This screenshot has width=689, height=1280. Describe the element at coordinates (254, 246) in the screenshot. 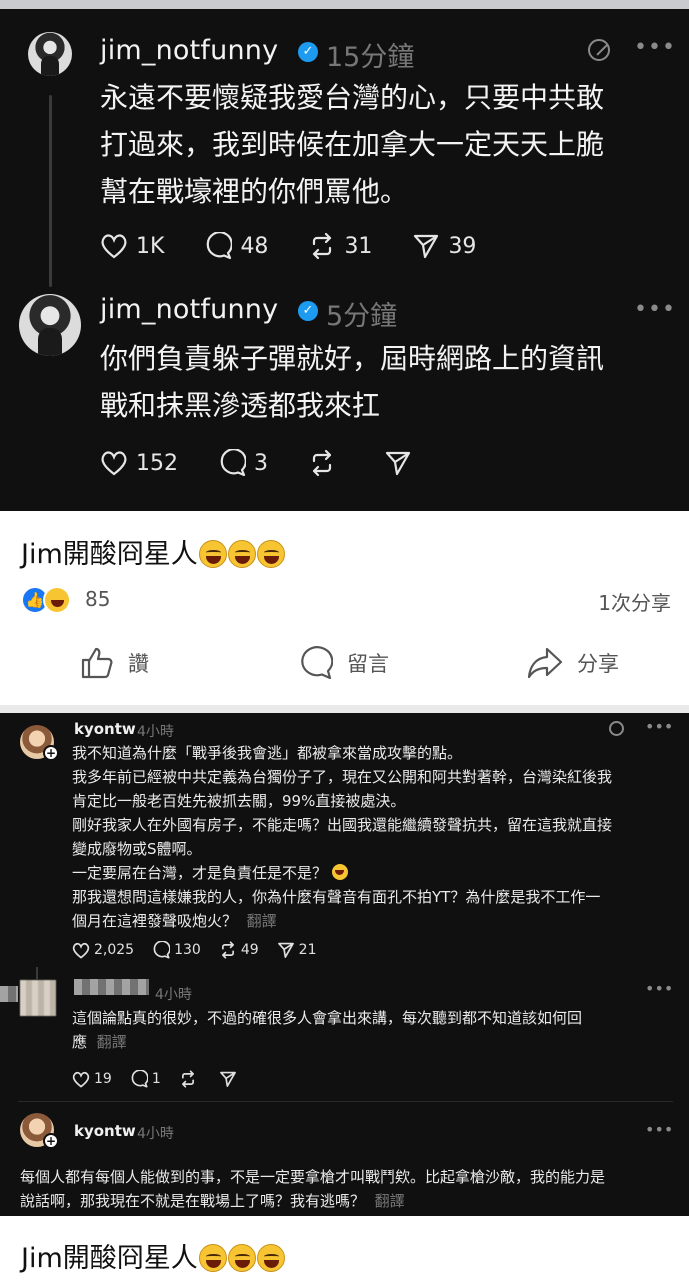

I see `comment-count: 48` at that location.